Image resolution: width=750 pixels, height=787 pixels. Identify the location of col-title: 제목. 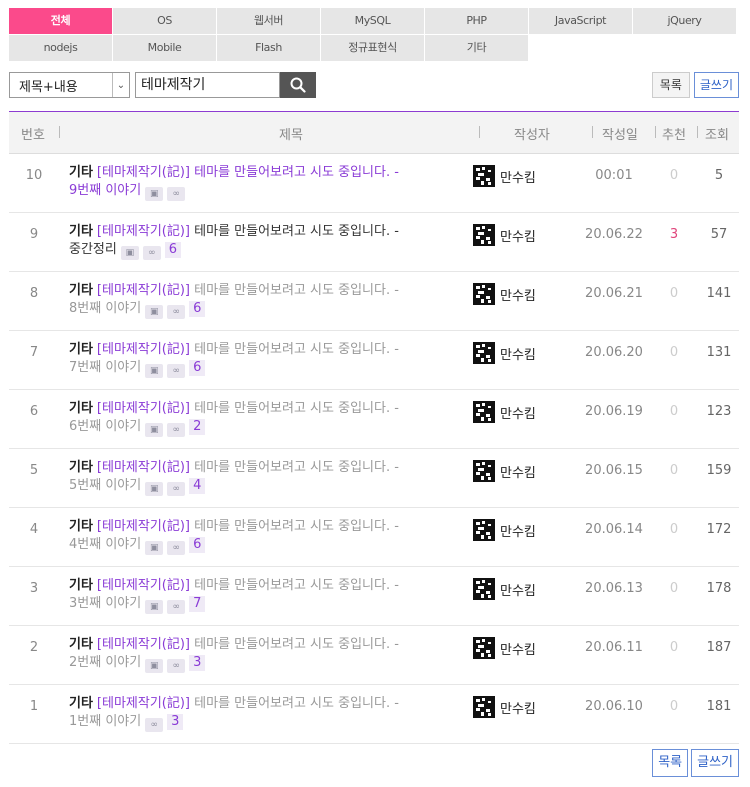
(291, 135).